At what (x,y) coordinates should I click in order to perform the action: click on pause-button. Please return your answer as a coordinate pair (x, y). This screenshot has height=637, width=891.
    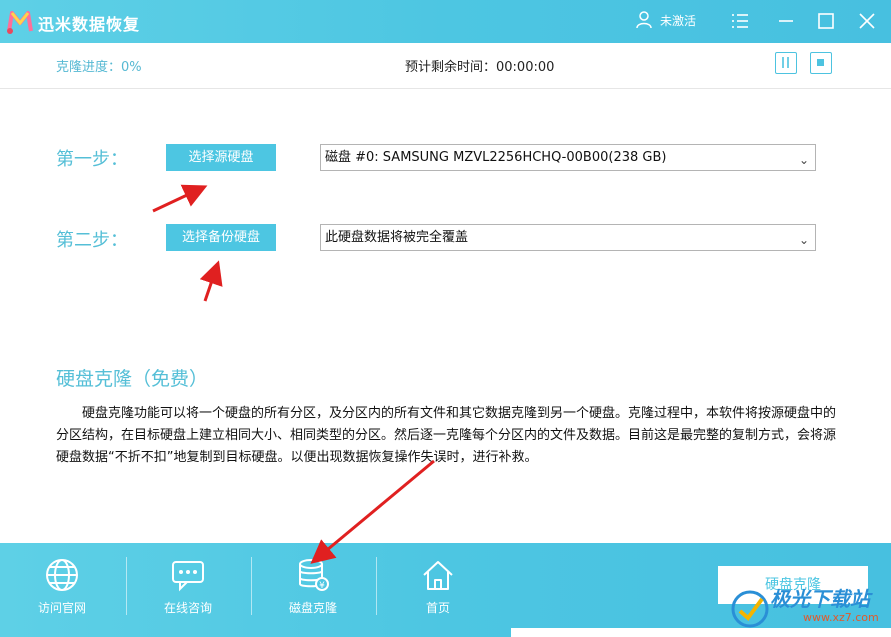
    Looking at the image, I should click on (786, 63).